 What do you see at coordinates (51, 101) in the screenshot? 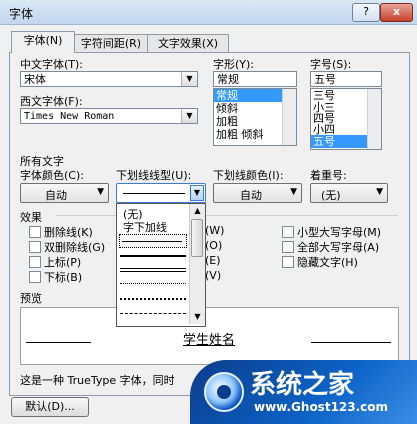
I see `west-font-label: 西文字体(F):` at bounding box center [51, 101].